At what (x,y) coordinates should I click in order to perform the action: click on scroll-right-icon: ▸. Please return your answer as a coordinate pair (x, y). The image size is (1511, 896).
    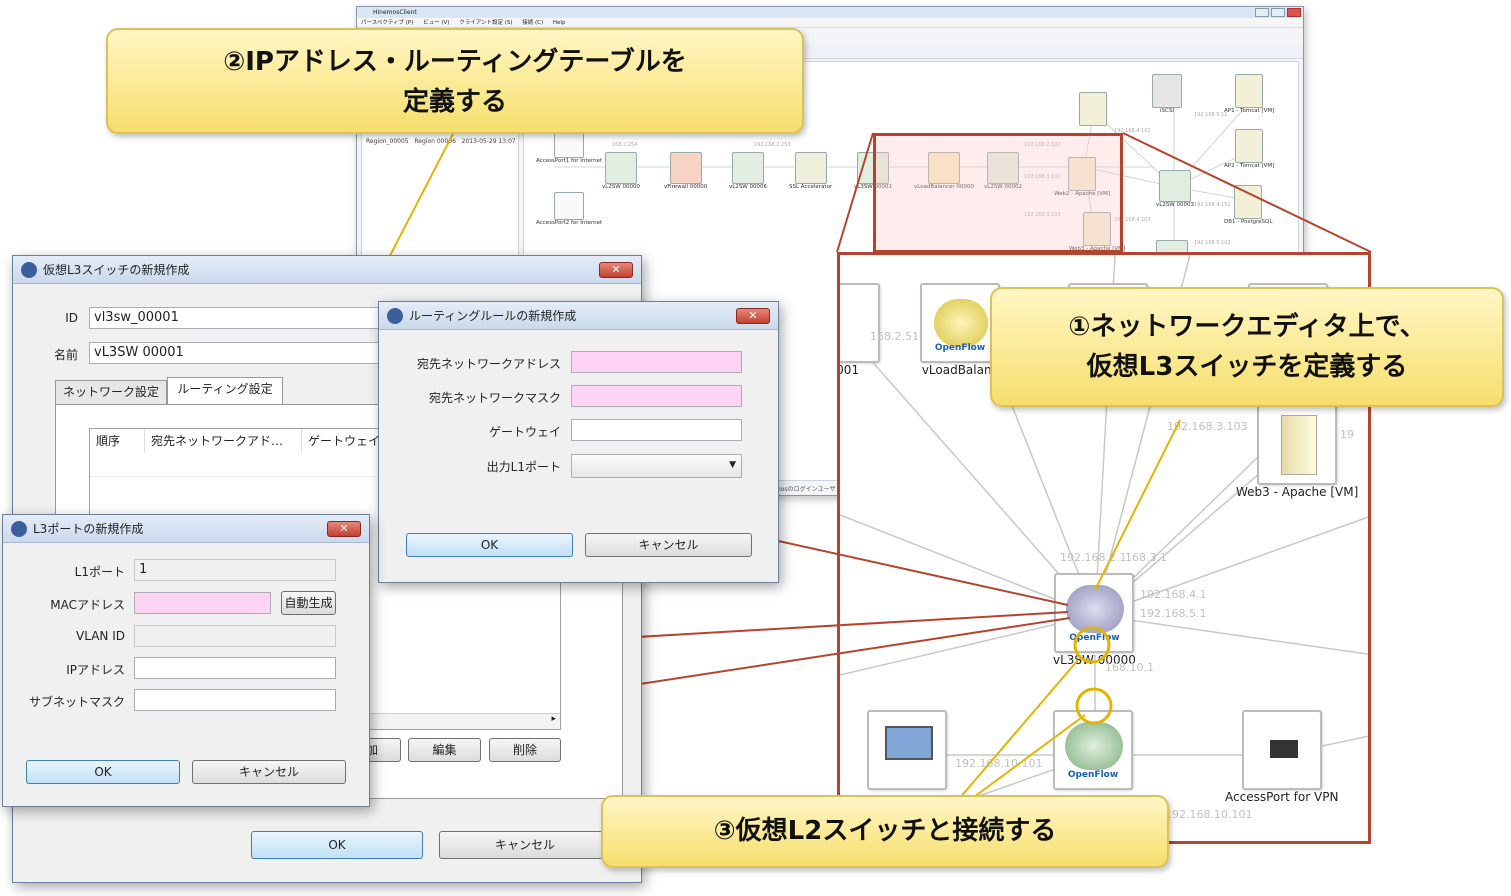
    Looking at the image, I should click on (553, 719).